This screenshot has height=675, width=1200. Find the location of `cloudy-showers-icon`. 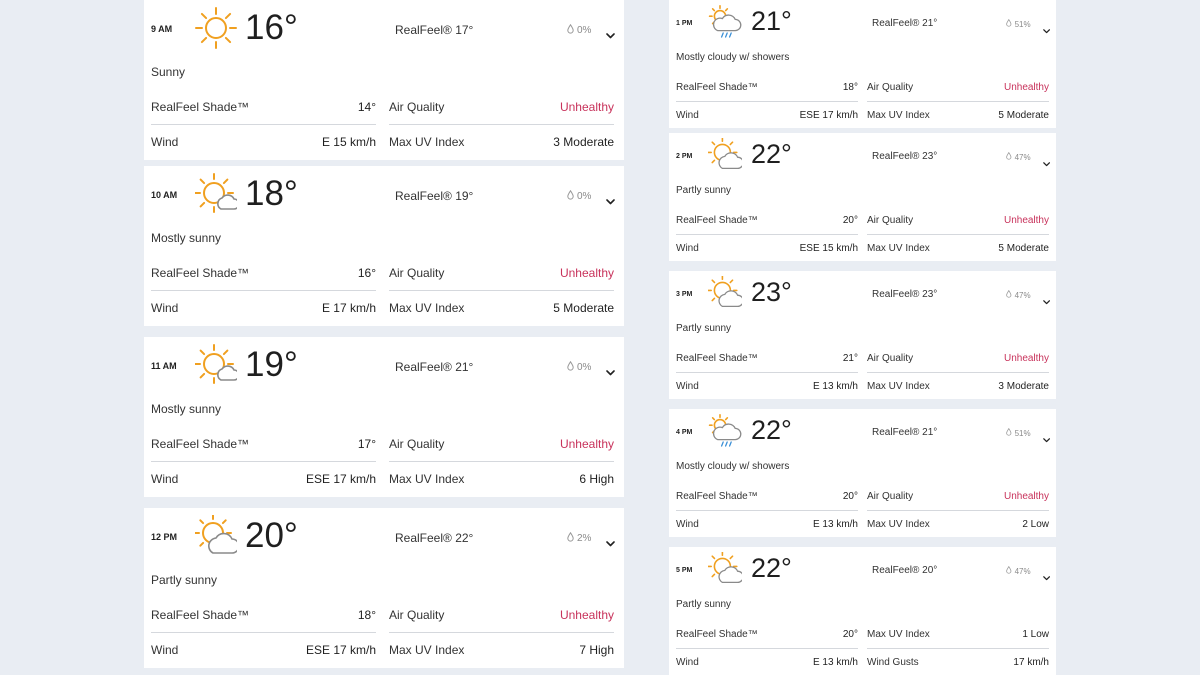

cloudy-showers-icon is located at coordinates (725, 434).